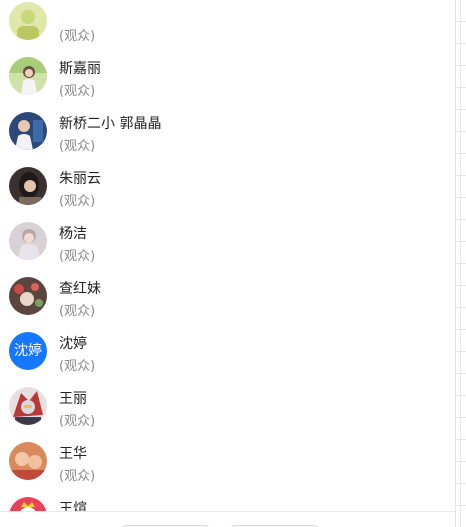 The width and height of the screenshot is (466, 527). I want to click on background-grid-line, so click(460, 263).